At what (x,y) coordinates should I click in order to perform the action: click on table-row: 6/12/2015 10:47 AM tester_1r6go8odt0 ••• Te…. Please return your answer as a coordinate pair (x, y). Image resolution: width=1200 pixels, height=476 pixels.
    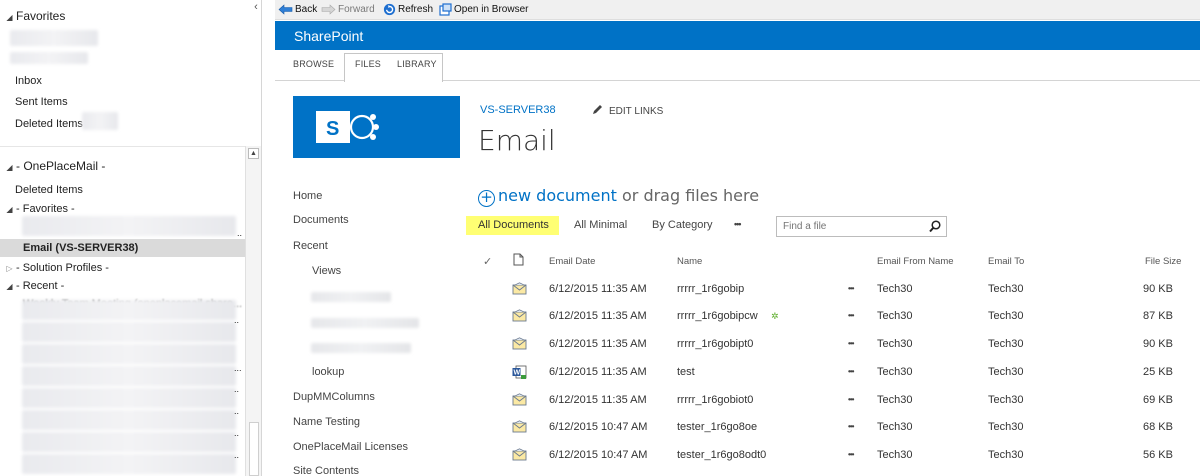
    Looking at the image, I should click on (833, 456).